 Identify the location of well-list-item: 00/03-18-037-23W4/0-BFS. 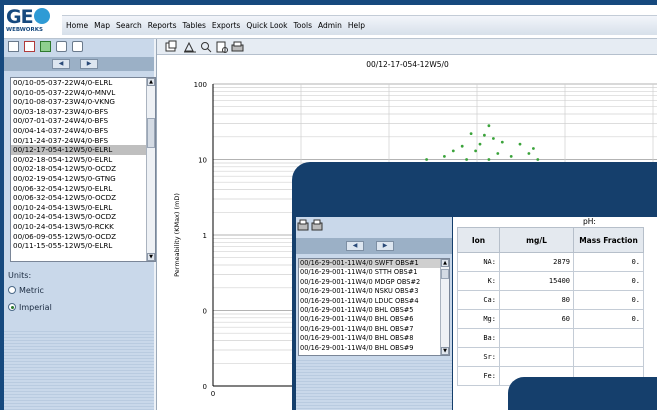
(83, 112).